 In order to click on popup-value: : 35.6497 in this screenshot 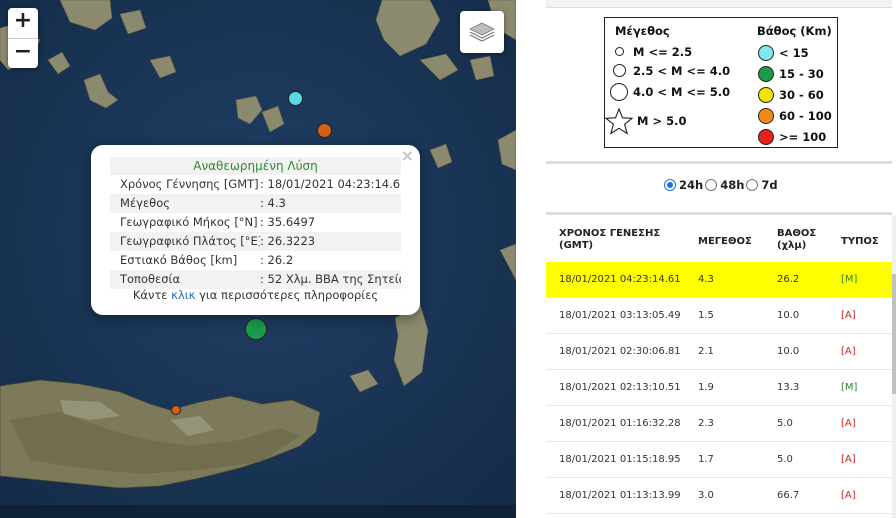, I will do `click(288, 222)`.